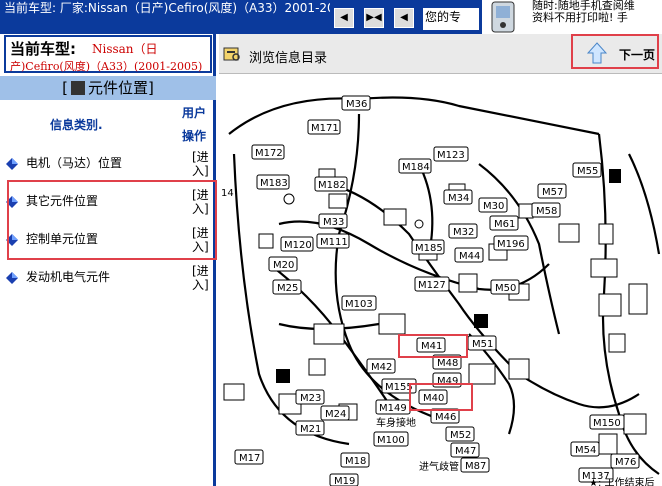  I want to click on part-label-m149-text: M149, so click(393, 408).